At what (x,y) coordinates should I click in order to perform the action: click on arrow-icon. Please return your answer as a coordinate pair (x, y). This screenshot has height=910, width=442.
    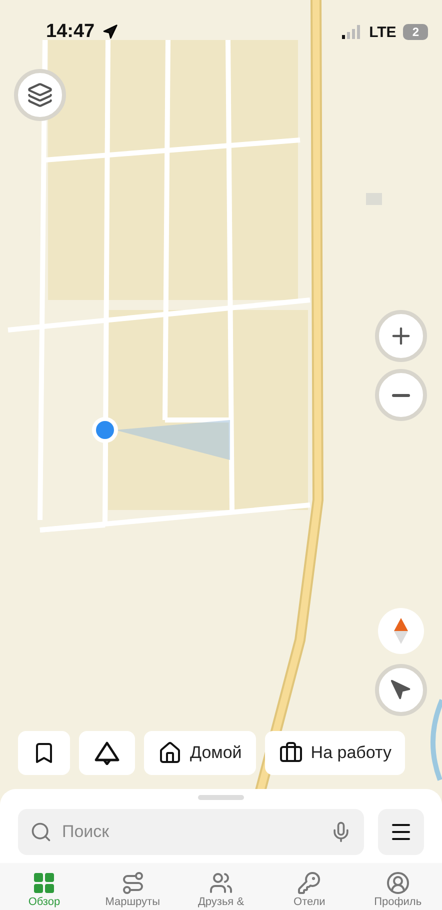
    Looking at the image, I should click on (401, 690).